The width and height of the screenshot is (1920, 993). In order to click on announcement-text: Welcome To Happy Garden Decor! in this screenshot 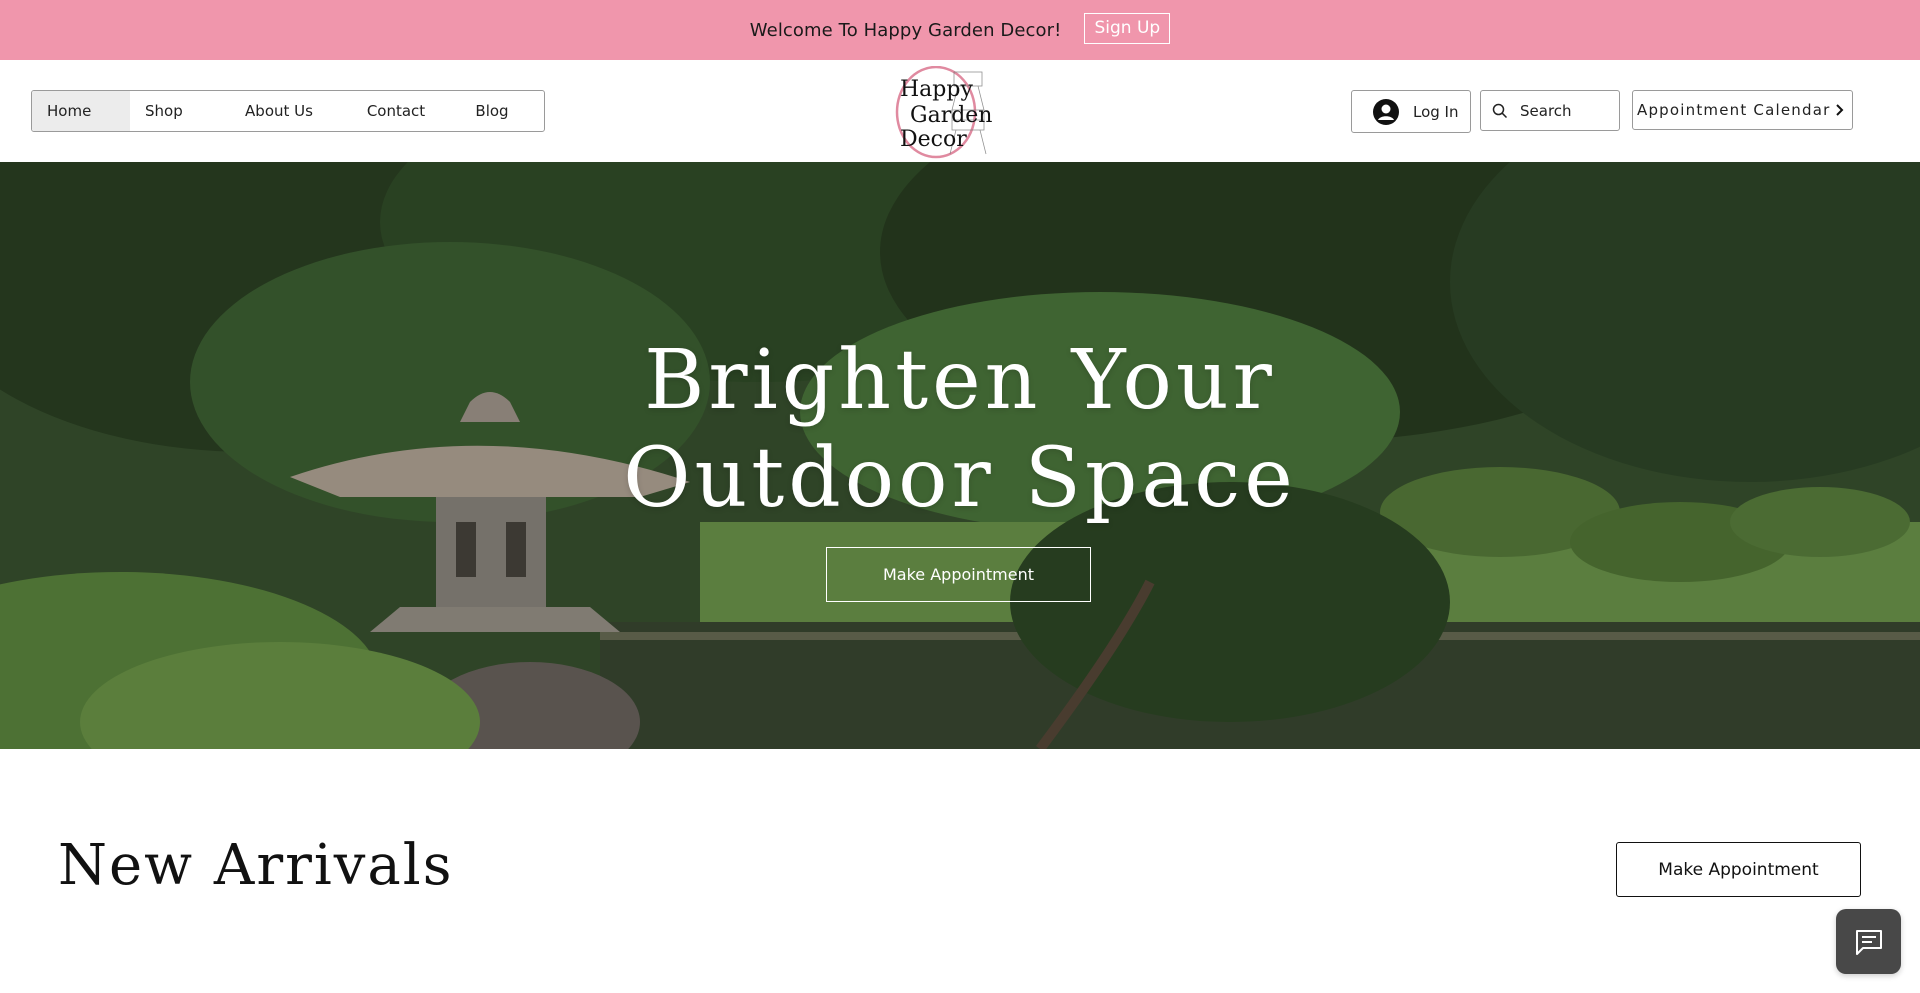, I will do `click(905, 30)`.